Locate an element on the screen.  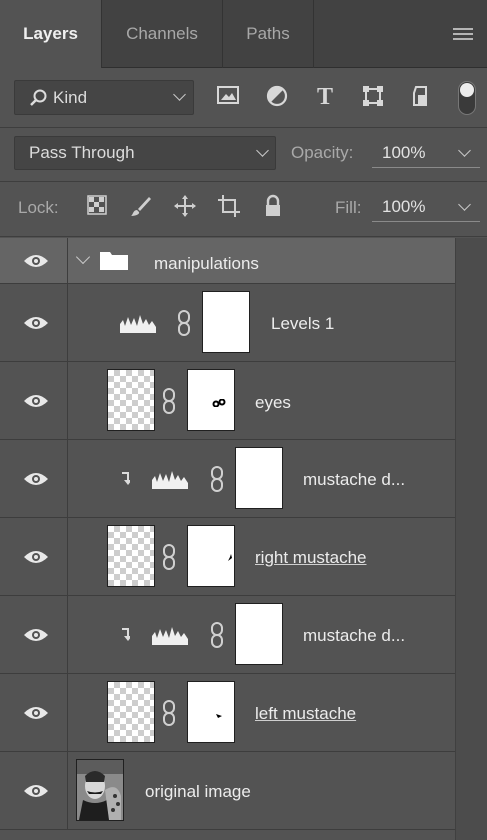
layer-name: Levels 1 is located at coordinates (302, 324).